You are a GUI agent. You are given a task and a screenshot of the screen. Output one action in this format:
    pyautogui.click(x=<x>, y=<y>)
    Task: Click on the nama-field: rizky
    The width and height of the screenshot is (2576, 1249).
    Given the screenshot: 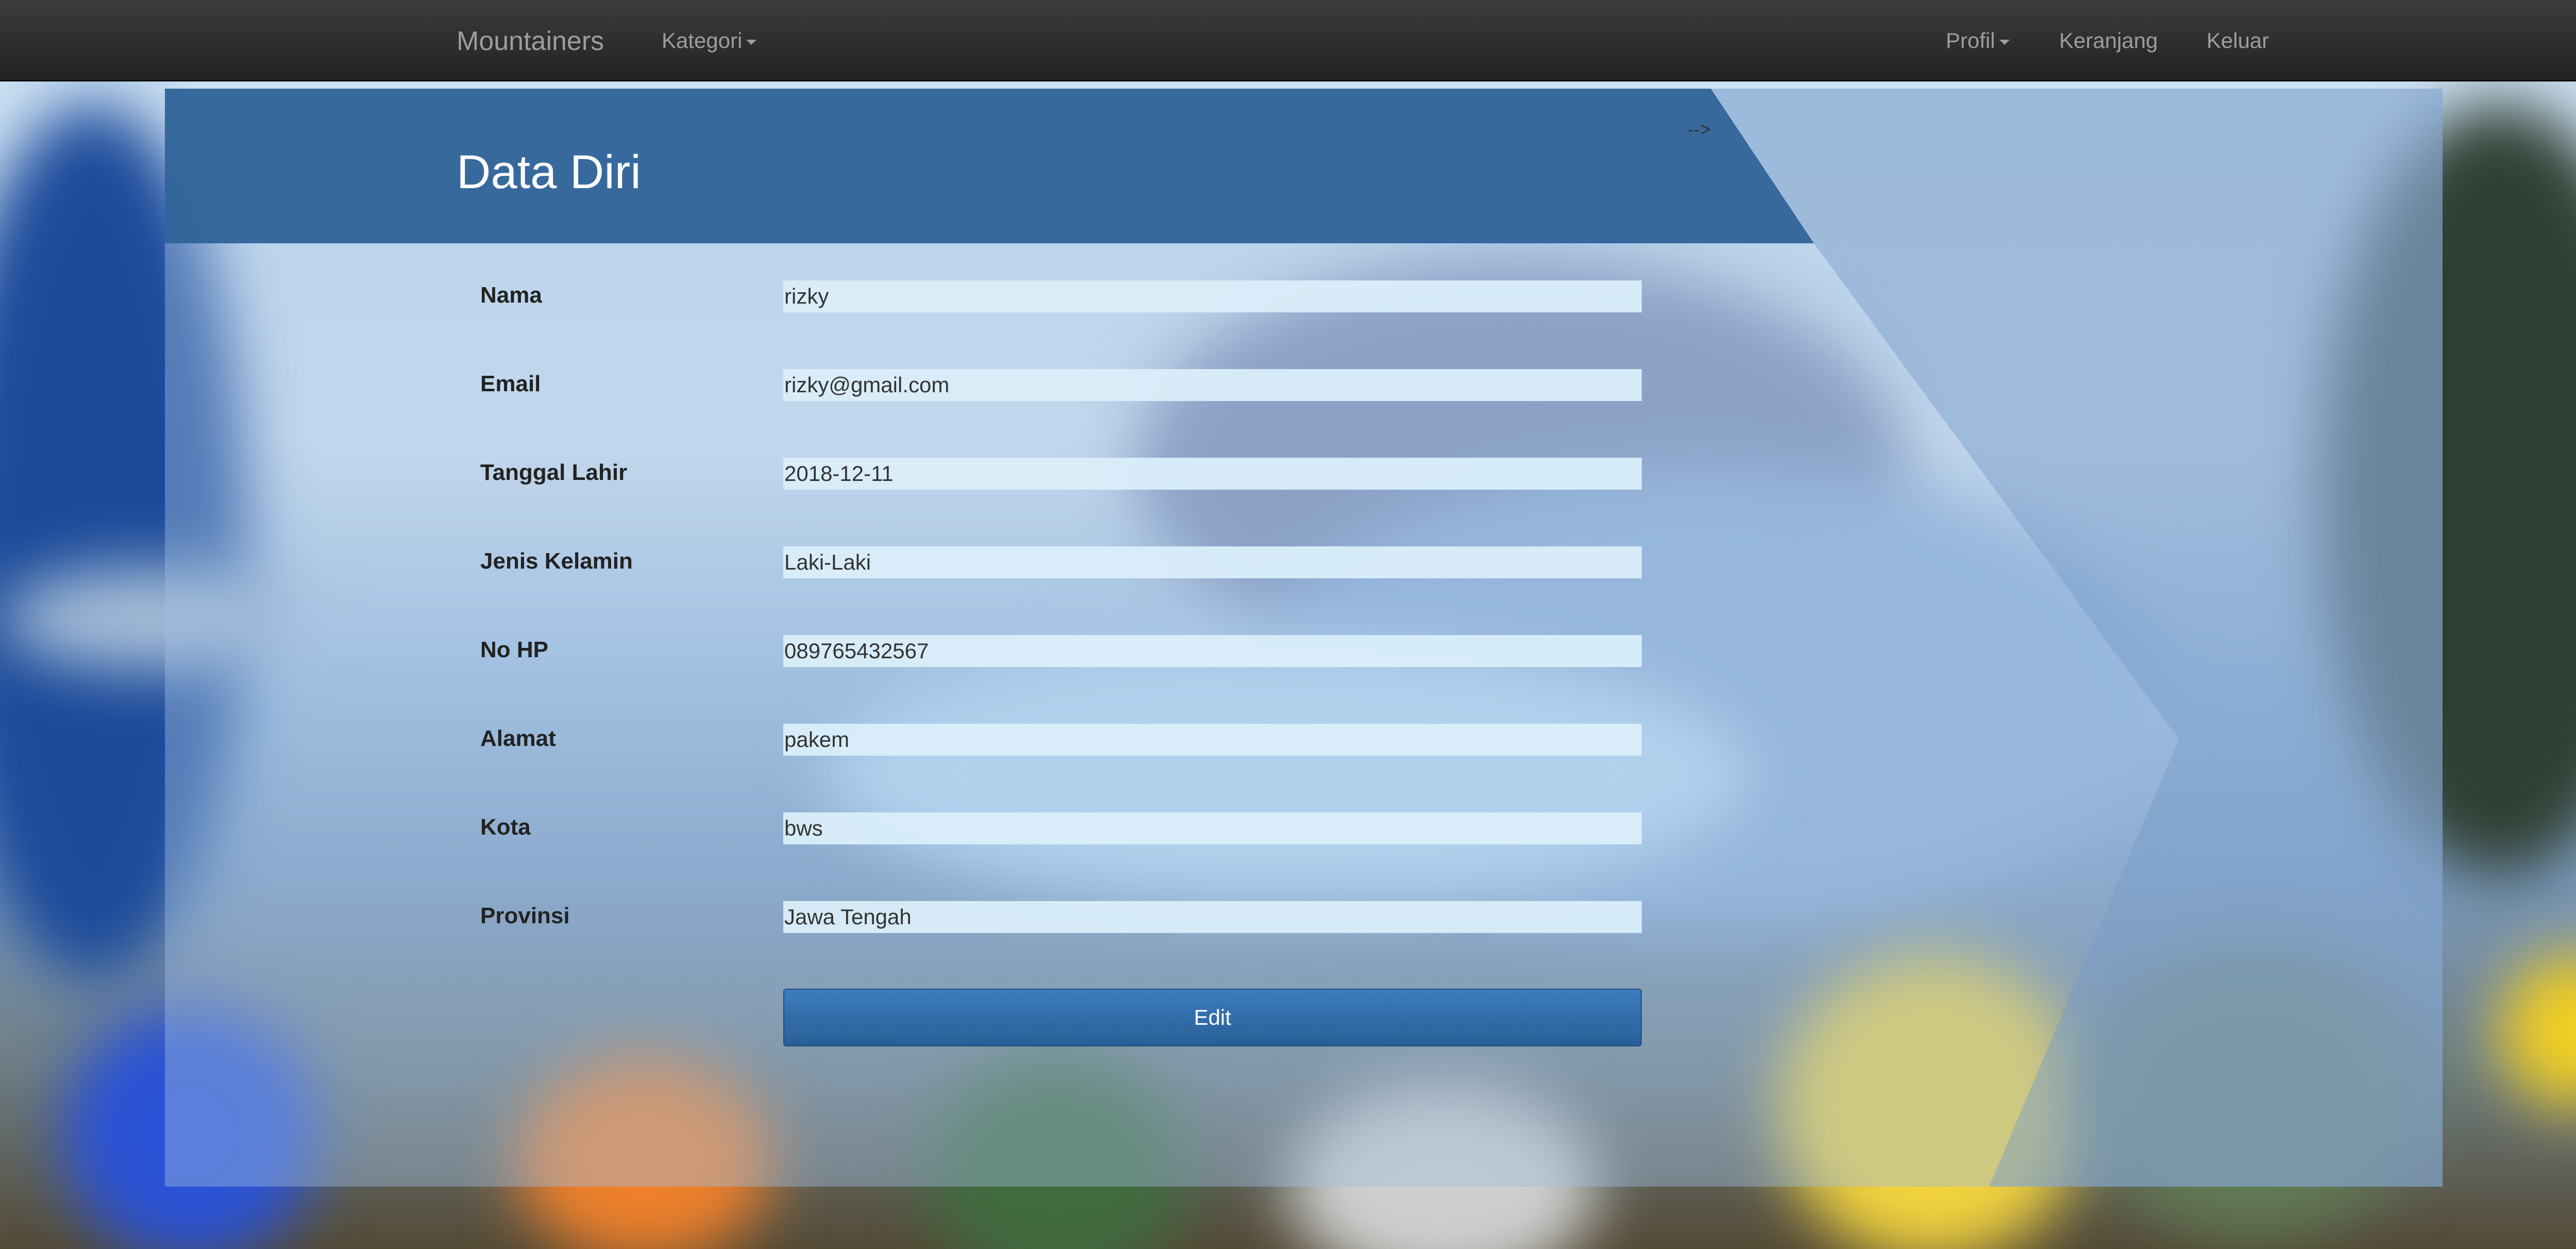 What is the action you would take?
    pyautogui.click(x=1212, y=296)
    